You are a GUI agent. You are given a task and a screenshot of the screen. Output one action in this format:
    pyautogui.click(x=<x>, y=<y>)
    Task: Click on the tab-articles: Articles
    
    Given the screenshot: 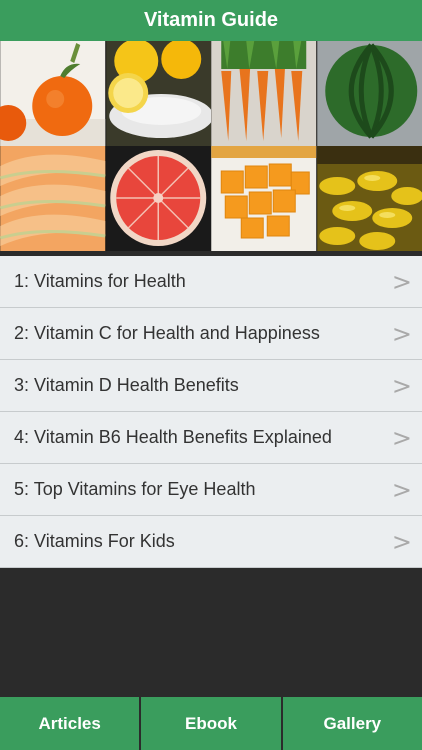 What is the action you would take?
    pyautogui.click(x=70, y=723)
    